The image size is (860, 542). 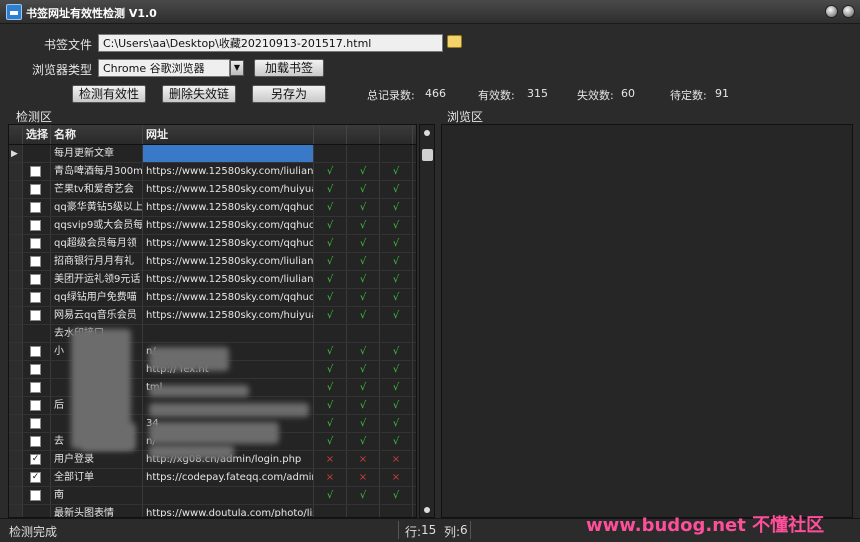 What do you see at coordinates (289, 68) in the screenshot?
I see `load-bookmarks-button: 加载书签` at bounding box center [289, 68].